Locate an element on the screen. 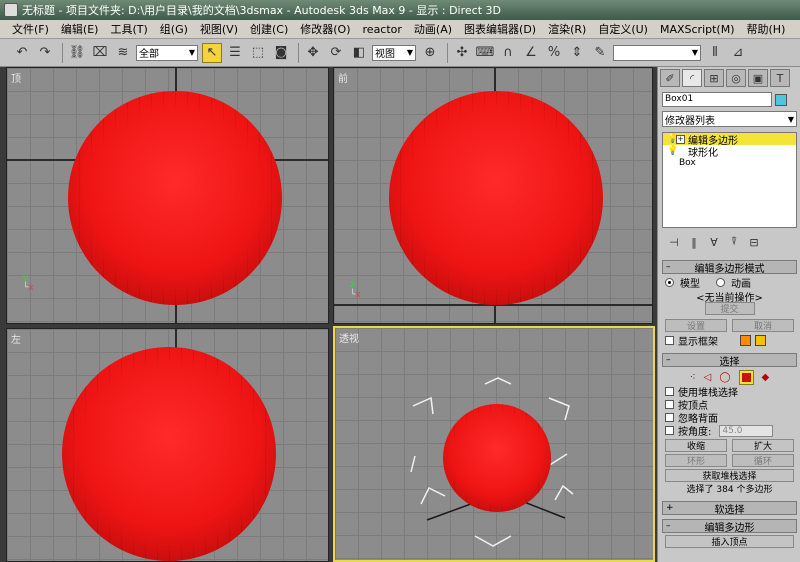 This screenshot has height=562, width=800. edit-polygons-body: 插入顶点 is located at coordinates (729, 541).